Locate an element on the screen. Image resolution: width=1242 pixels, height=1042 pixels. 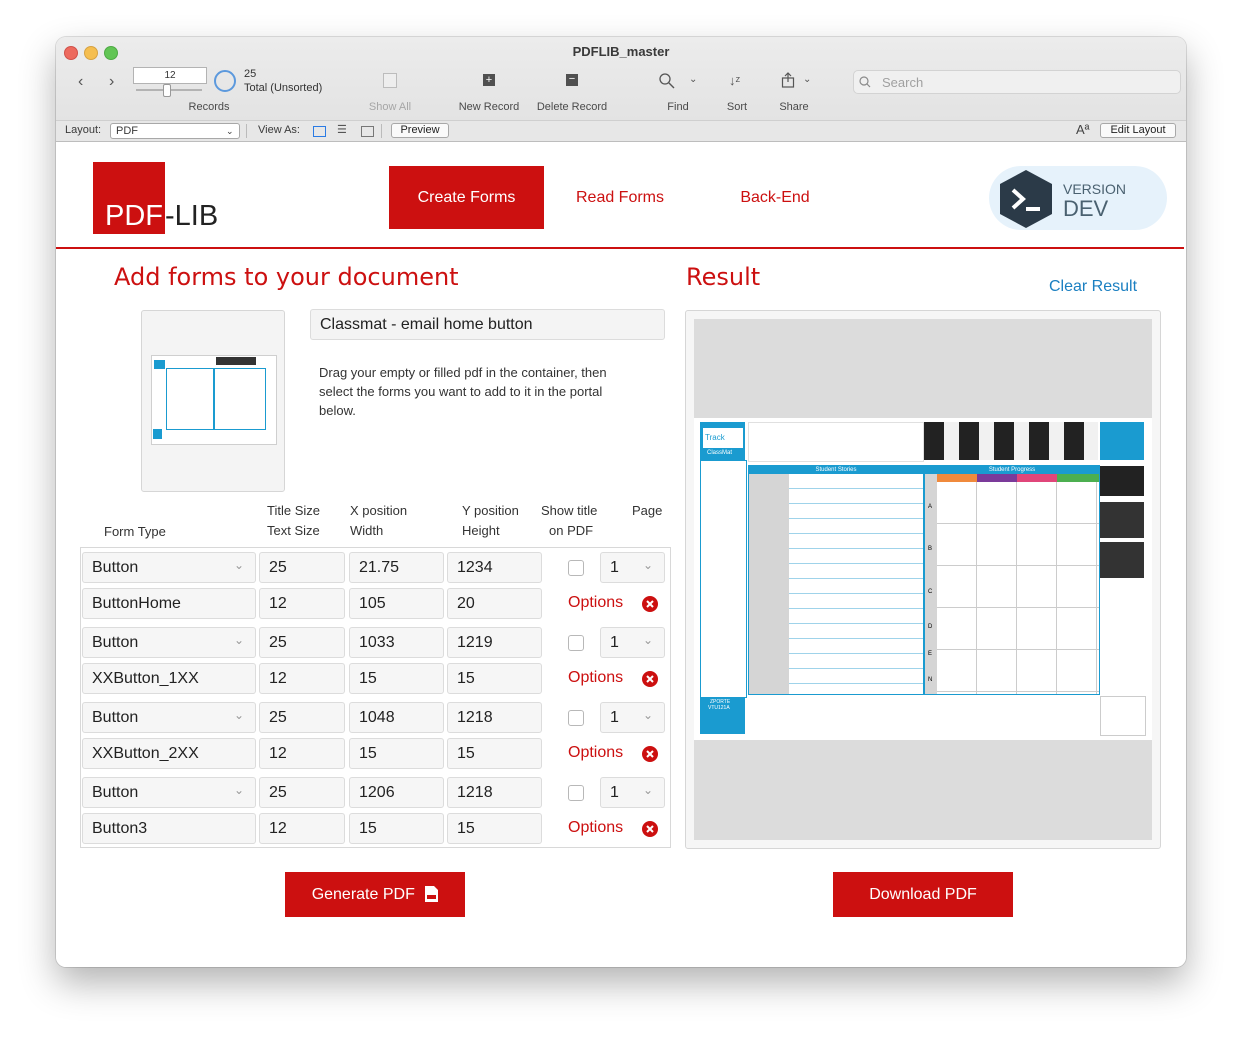
form-view-icon is located at coordinates (319, 131).